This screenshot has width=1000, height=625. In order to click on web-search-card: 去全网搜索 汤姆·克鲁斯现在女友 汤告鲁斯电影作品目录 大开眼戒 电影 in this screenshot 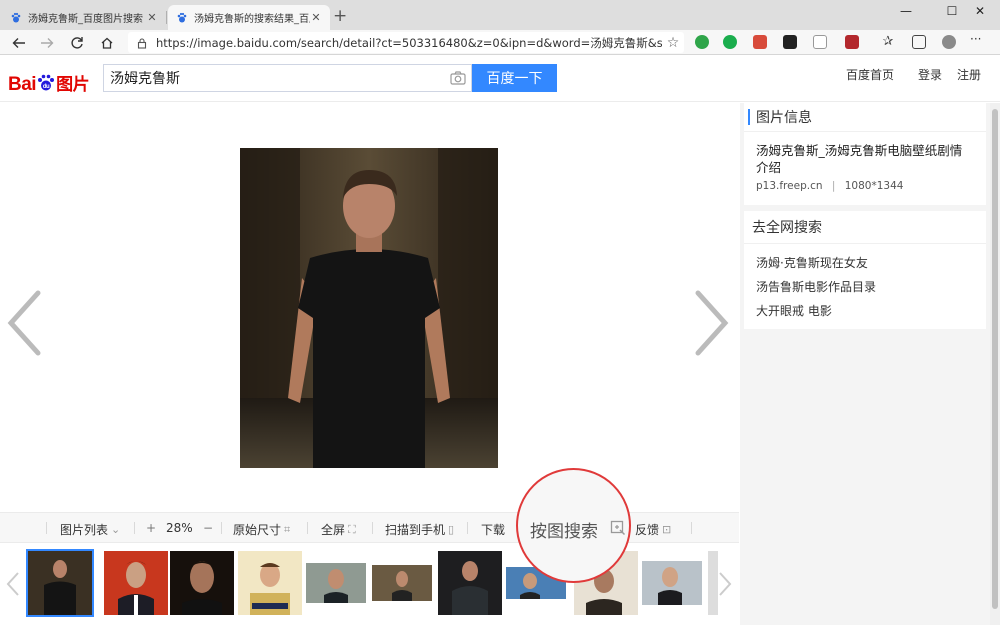, I will do `click(865, 270)`.